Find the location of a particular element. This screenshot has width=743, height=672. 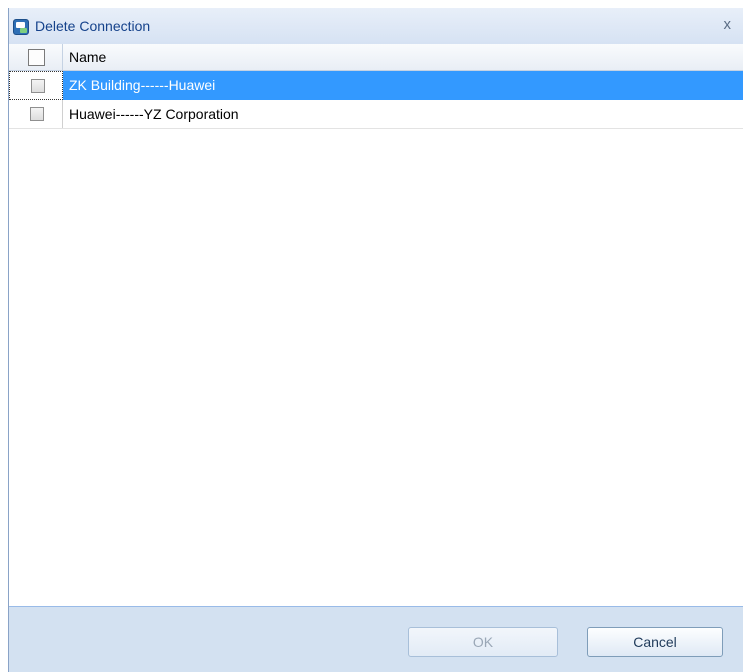

grid-header: Name is located at coordinates (376, 57).